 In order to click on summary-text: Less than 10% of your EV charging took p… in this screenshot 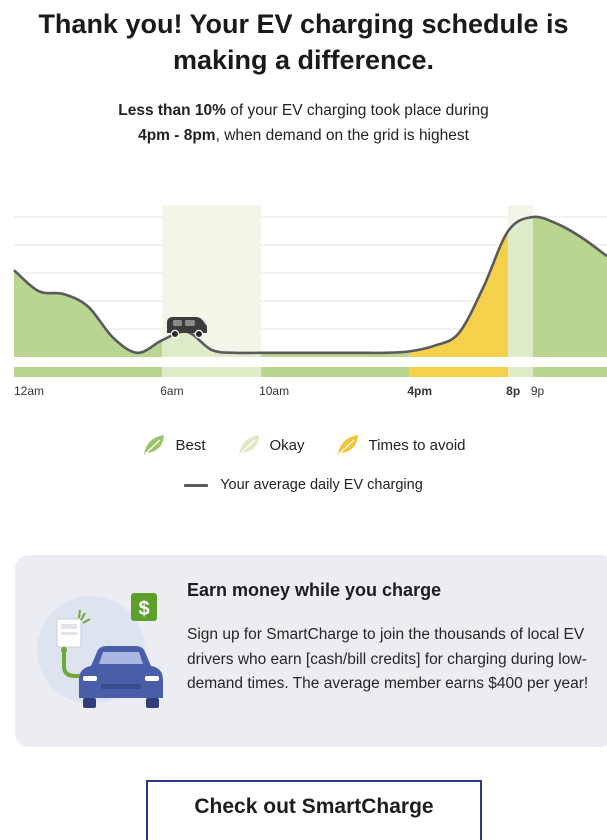, I will do `click(303, 123)`.